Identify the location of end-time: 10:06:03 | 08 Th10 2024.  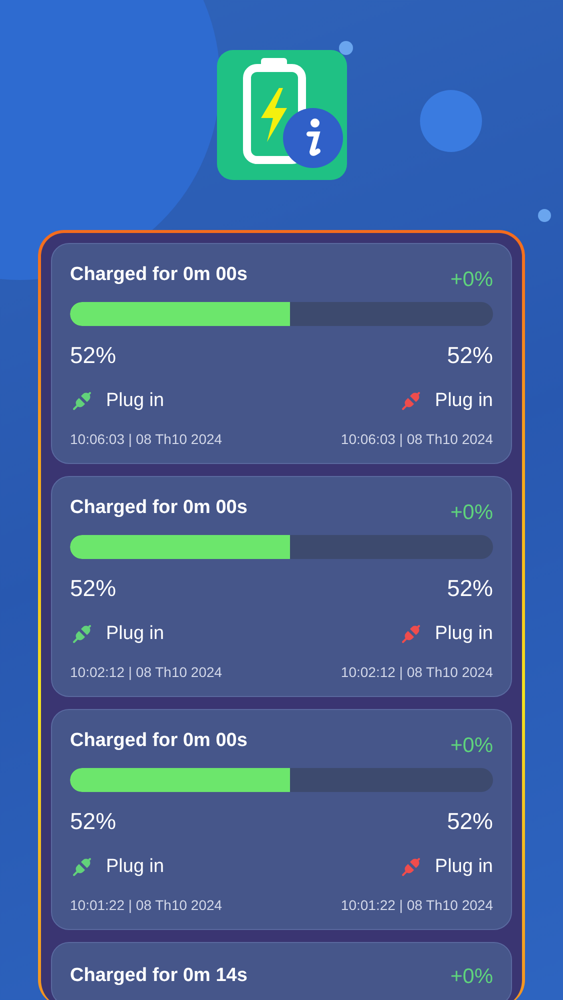
(416, 439).